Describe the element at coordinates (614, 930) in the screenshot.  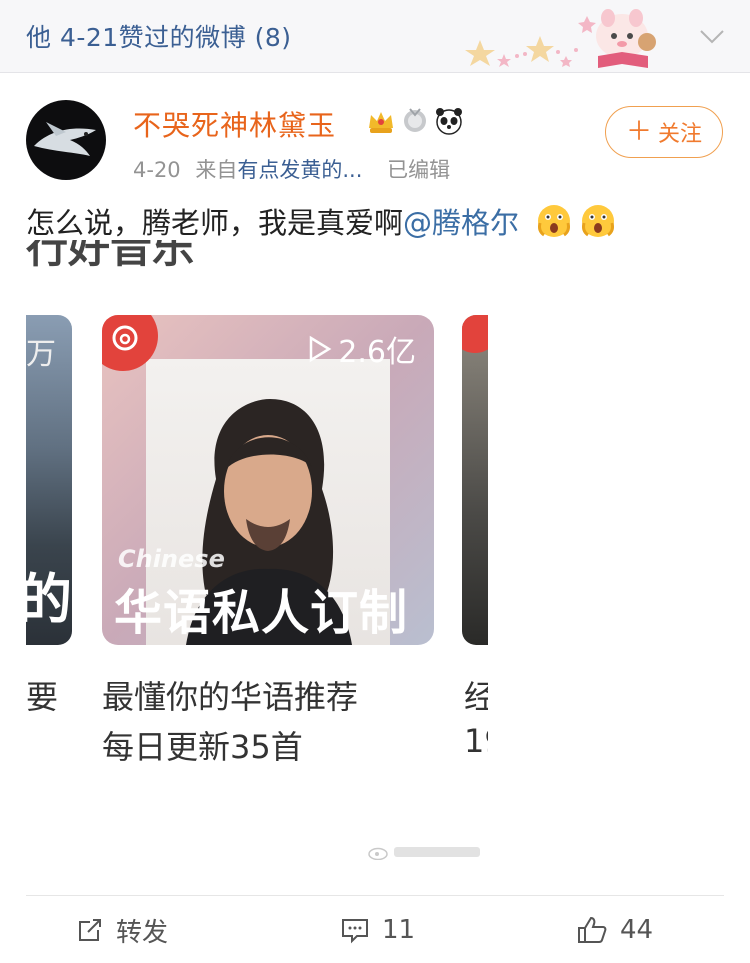
I see `like-button: 44` at that location.